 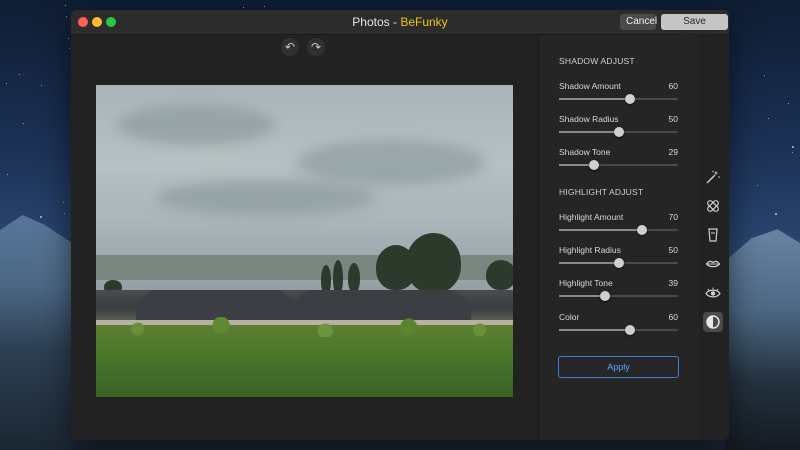 I want to click on bandage-icon, so click(x=713, y=206).